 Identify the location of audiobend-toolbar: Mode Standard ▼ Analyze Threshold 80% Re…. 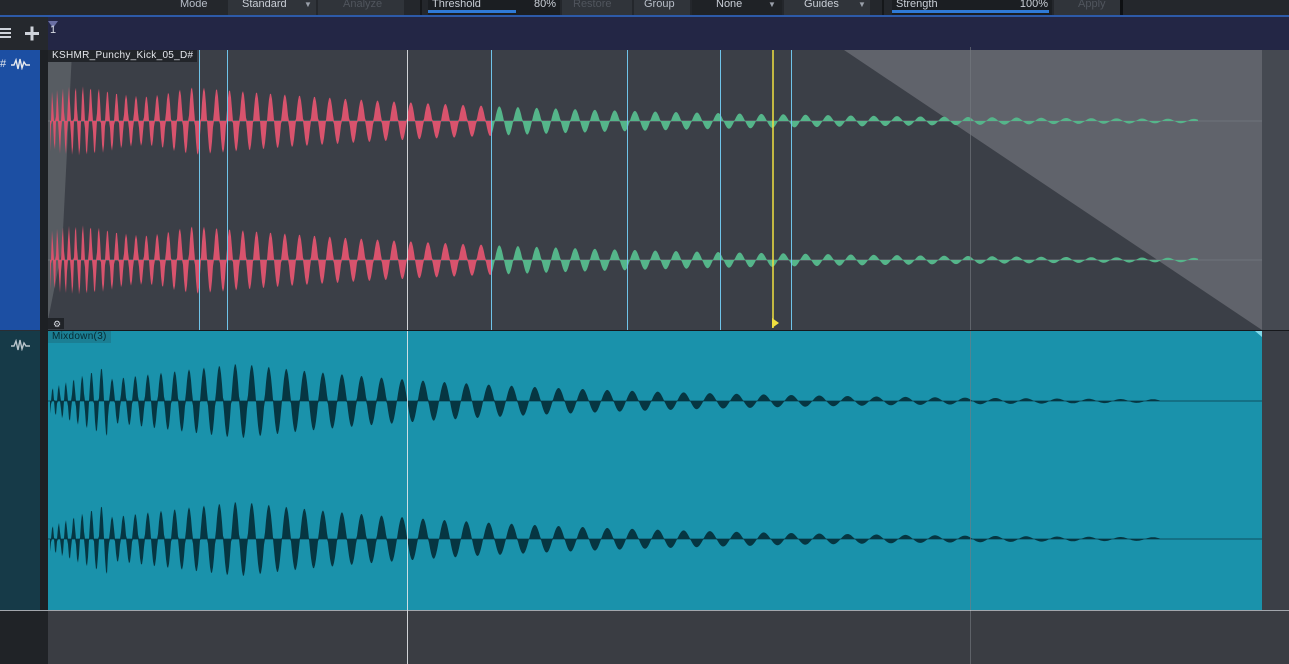
(644, 7).